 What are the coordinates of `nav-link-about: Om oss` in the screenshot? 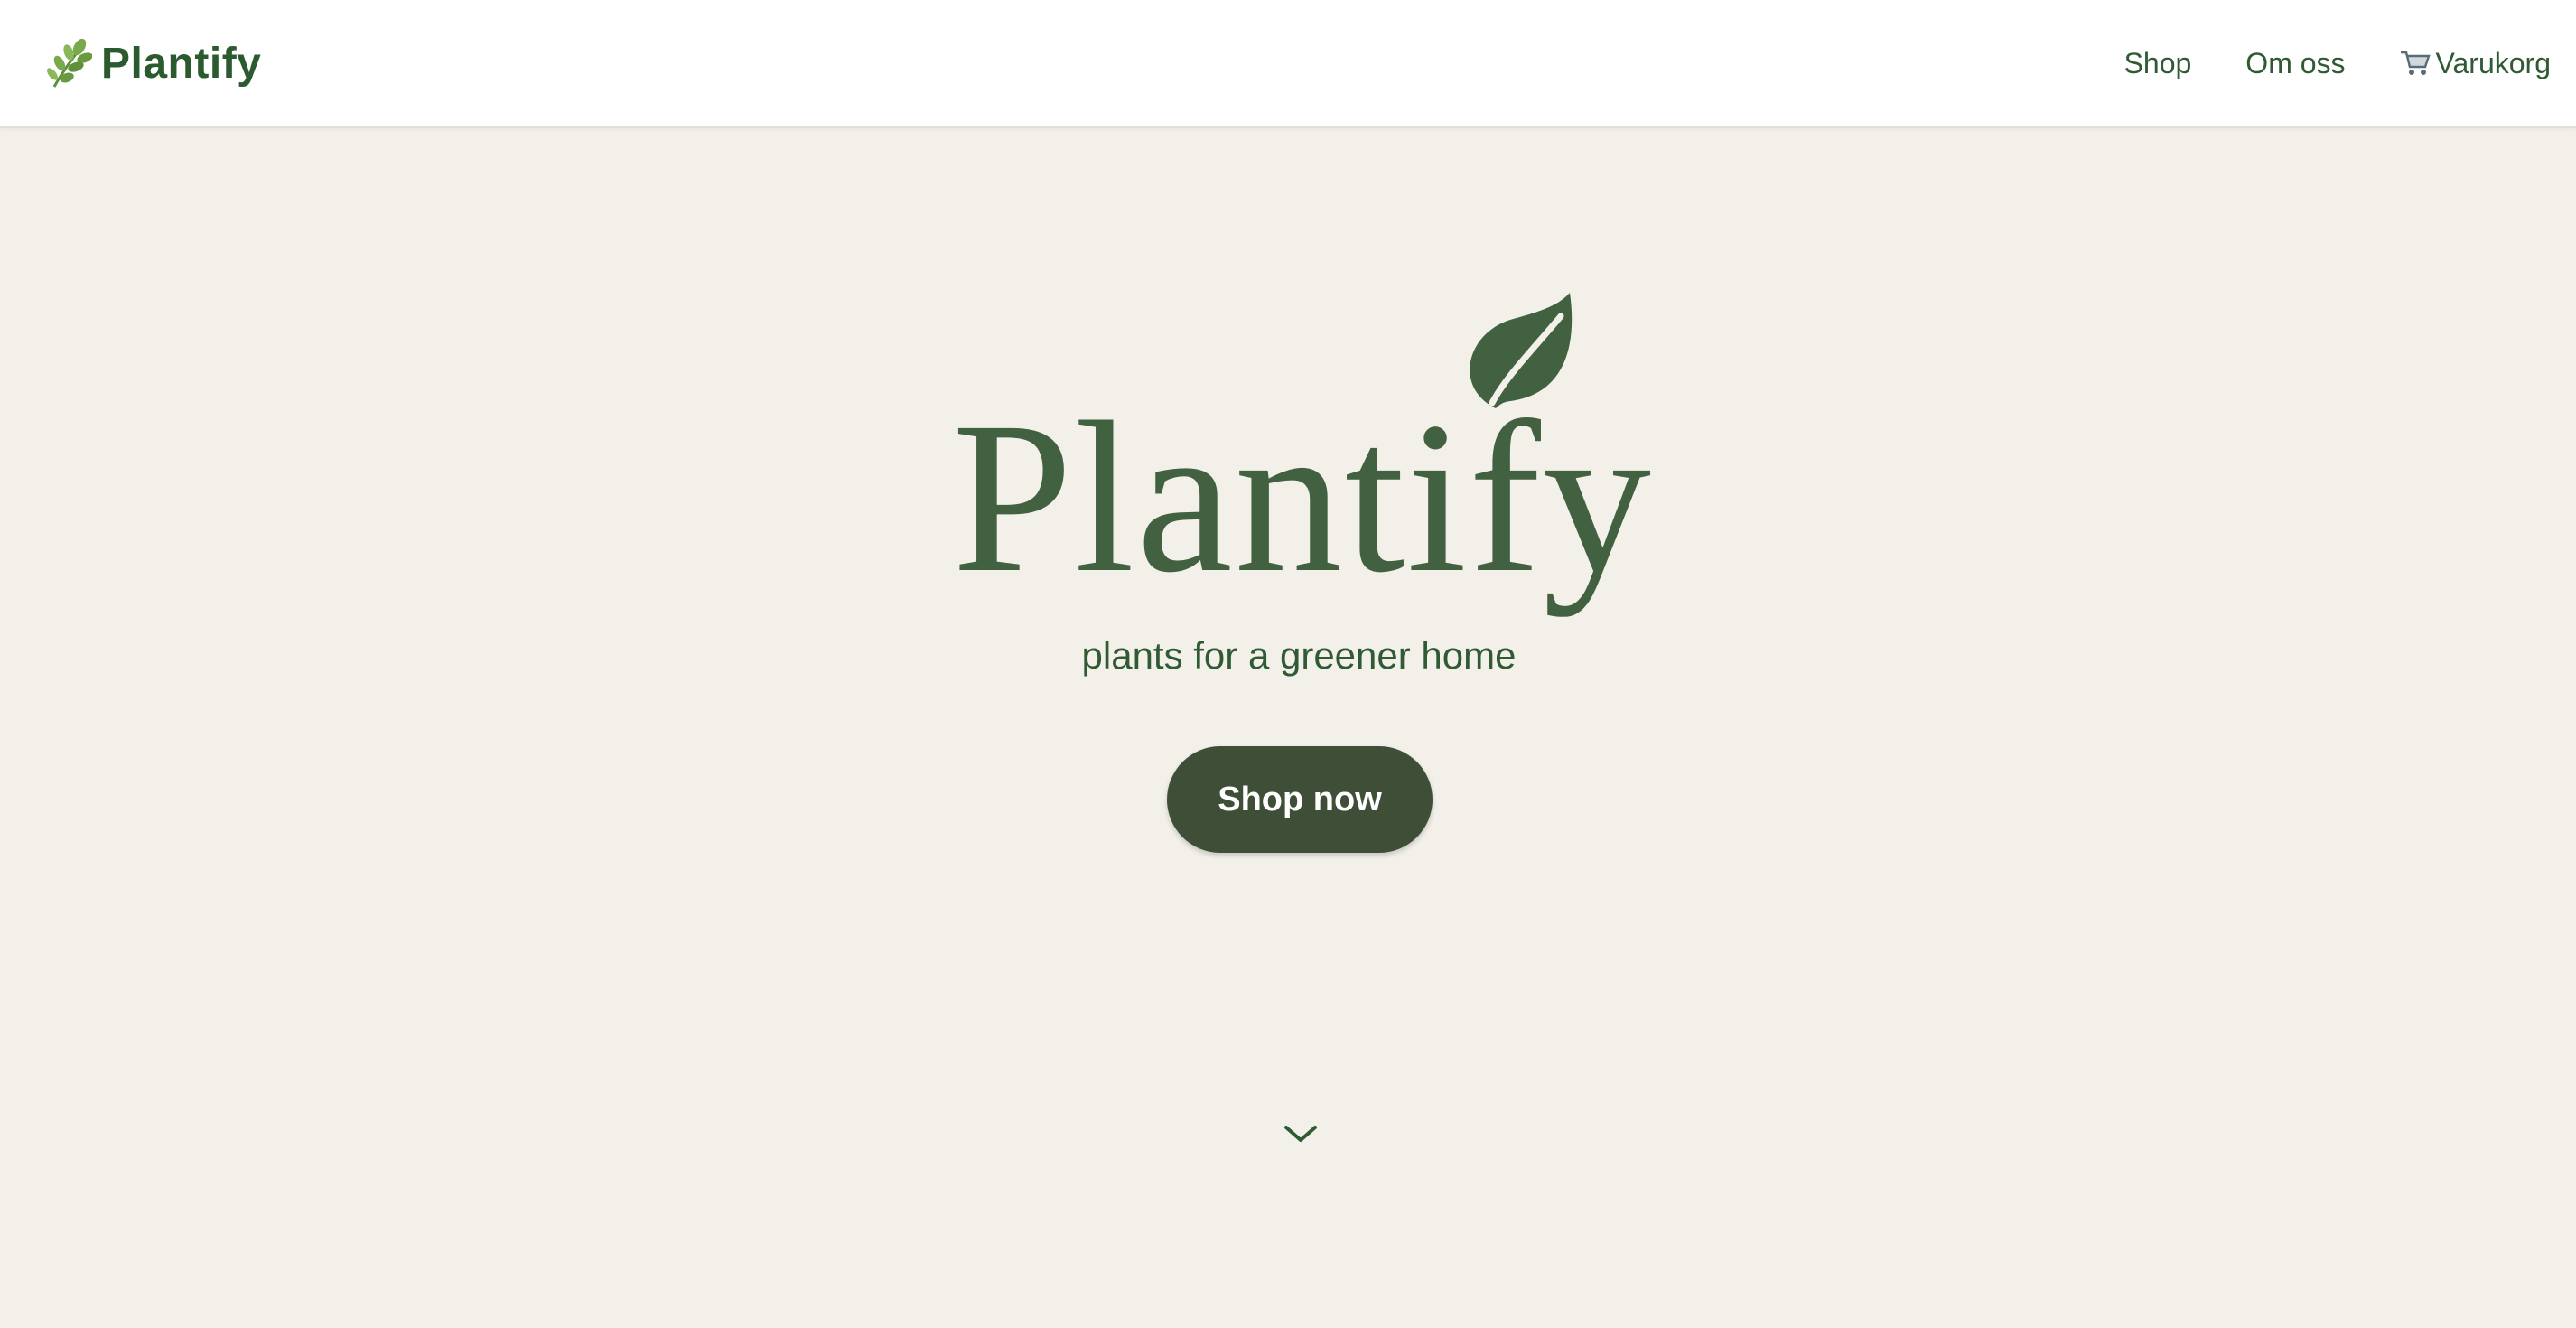 It's located at (2295, 64).